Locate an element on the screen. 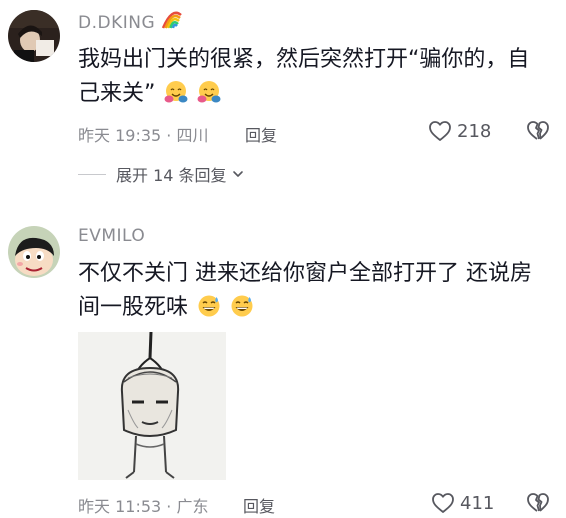  comment-text: 不仅不关门 进来还给你窗户全部打开了 还说房间一股死味 is located at coordinates (313, 291).